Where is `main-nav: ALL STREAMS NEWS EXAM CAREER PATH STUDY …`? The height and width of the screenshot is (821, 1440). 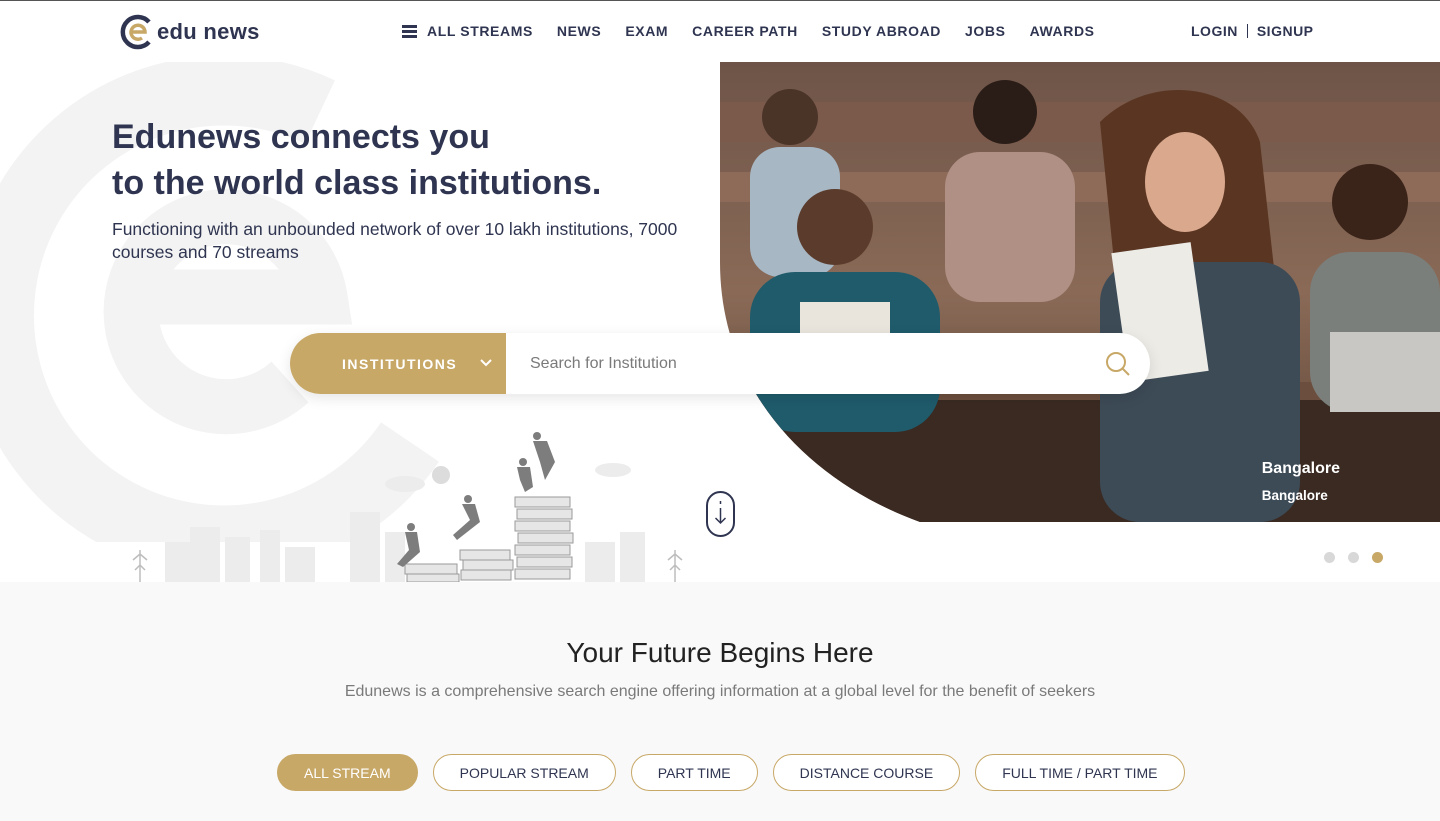
main-nav: ALL STREAMS NEWS EXAM CAREER PATH STUDY … is located at coordinates (760, 31).